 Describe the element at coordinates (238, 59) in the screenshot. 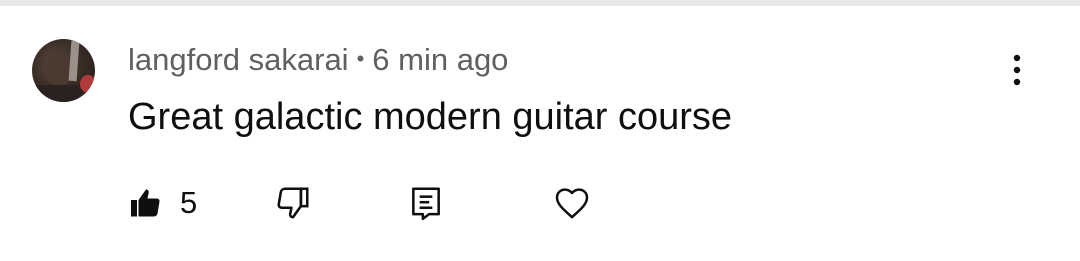

I see `author-name: langford sakarai` at that location.